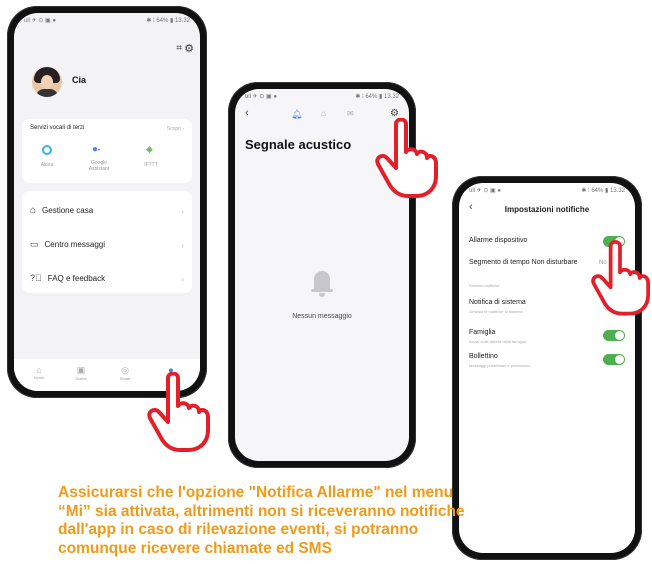 This screenshot has height=564, width=652. Describe the element at coordinates (175, 129) in the screenshot. I see `voice-services-more: Scopri ›` at that location.